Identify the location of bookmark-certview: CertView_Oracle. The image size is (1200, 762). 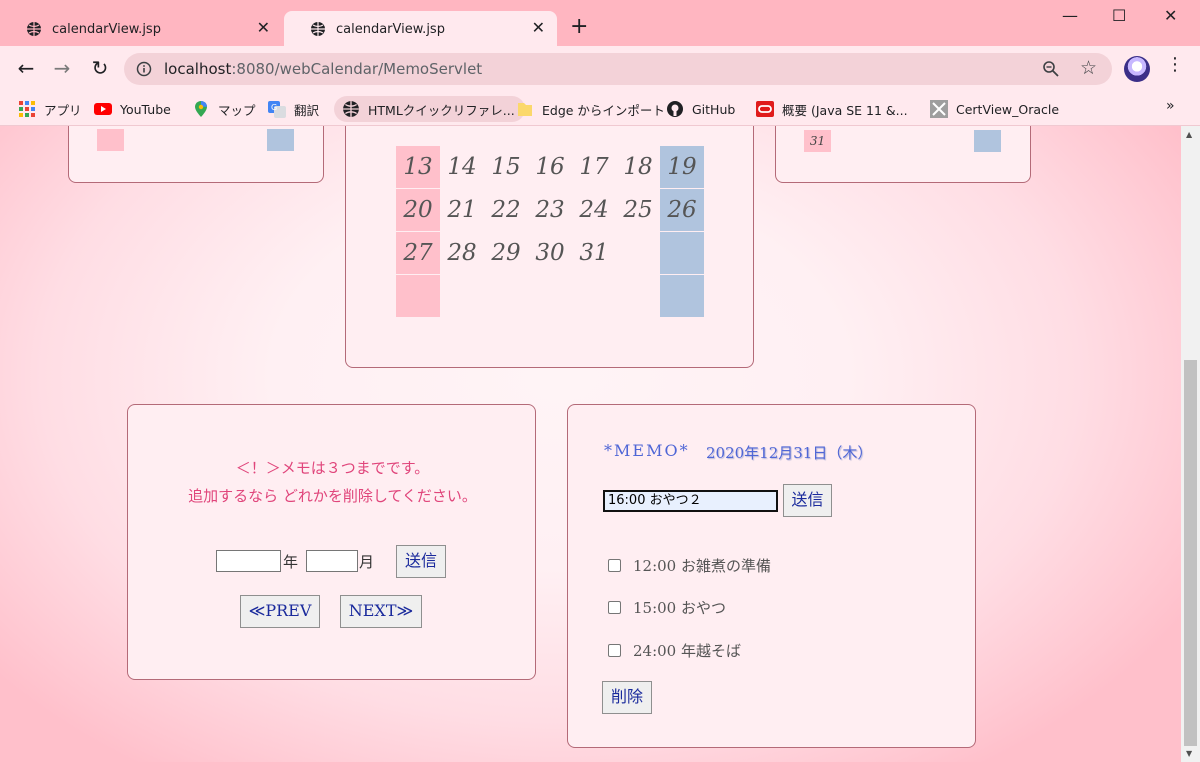
(994, 109).